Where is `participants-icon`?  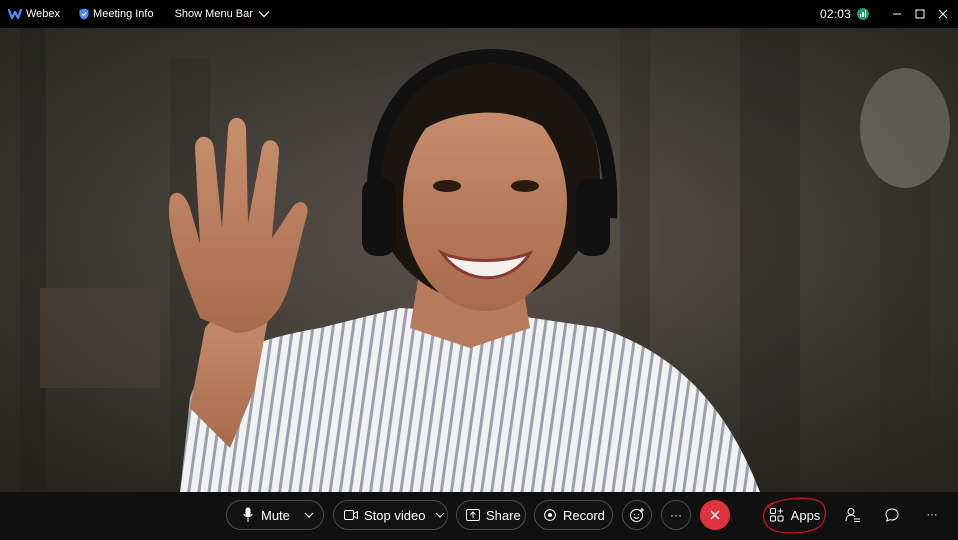
participants-icon is located at coordinates (852, 515).